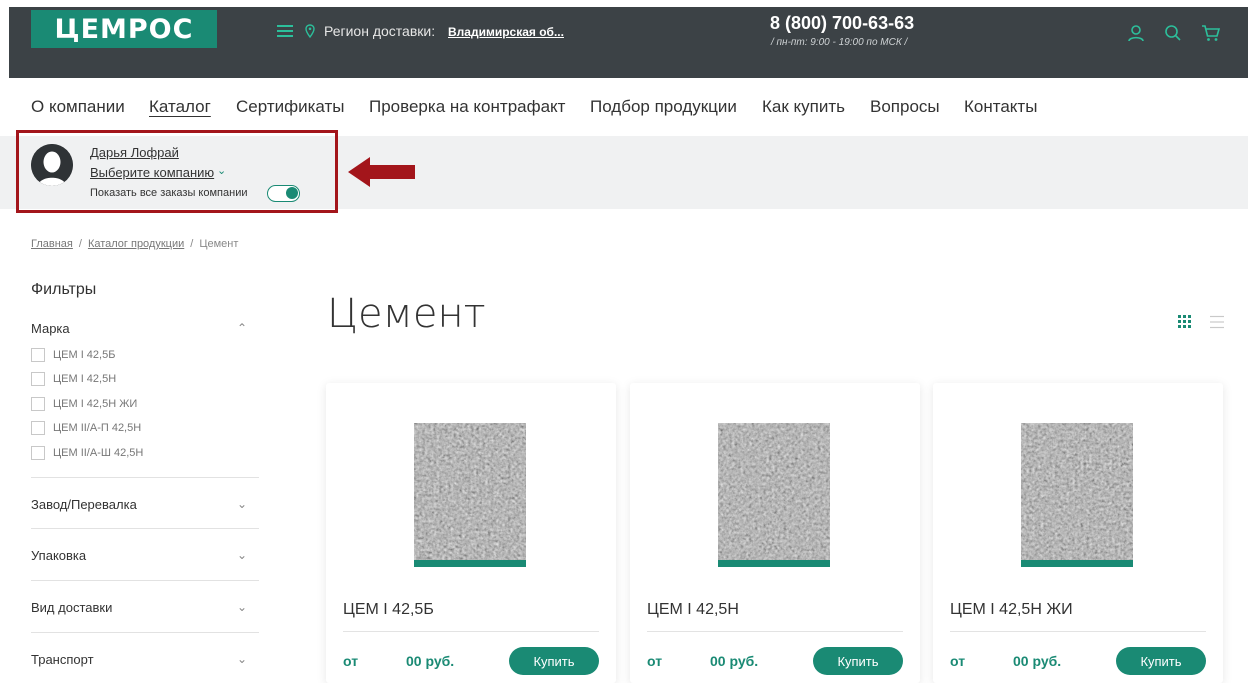 The height and width of the screenshot is (683, 1248). I want to click on filter-option-label: ЦЕМ II/А-Ш 42,5Н, so click(98, 453).